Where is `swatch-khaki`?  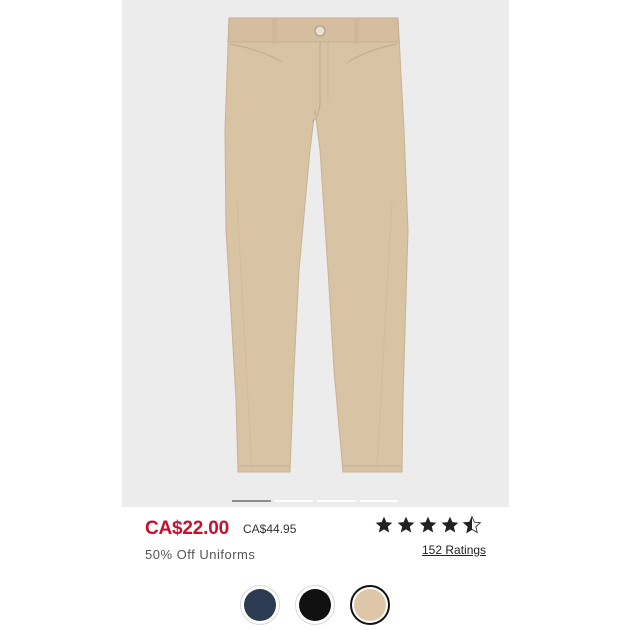 swatch-khaki is located at coordinates (370, 605).